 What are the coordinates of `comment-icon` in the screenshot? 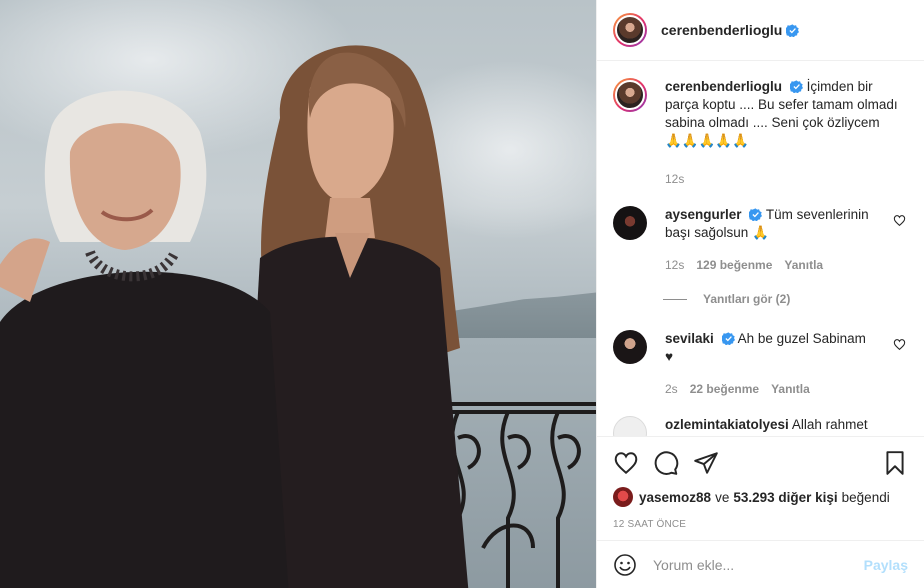 It's located at (666, 463).